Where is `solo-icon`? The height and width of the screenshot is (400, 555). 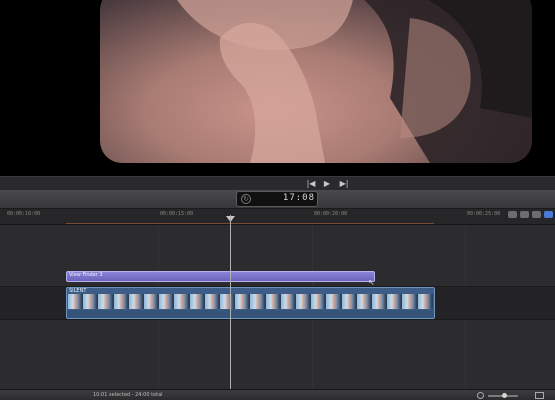 solo-icon is located at coordinates (524, 214).